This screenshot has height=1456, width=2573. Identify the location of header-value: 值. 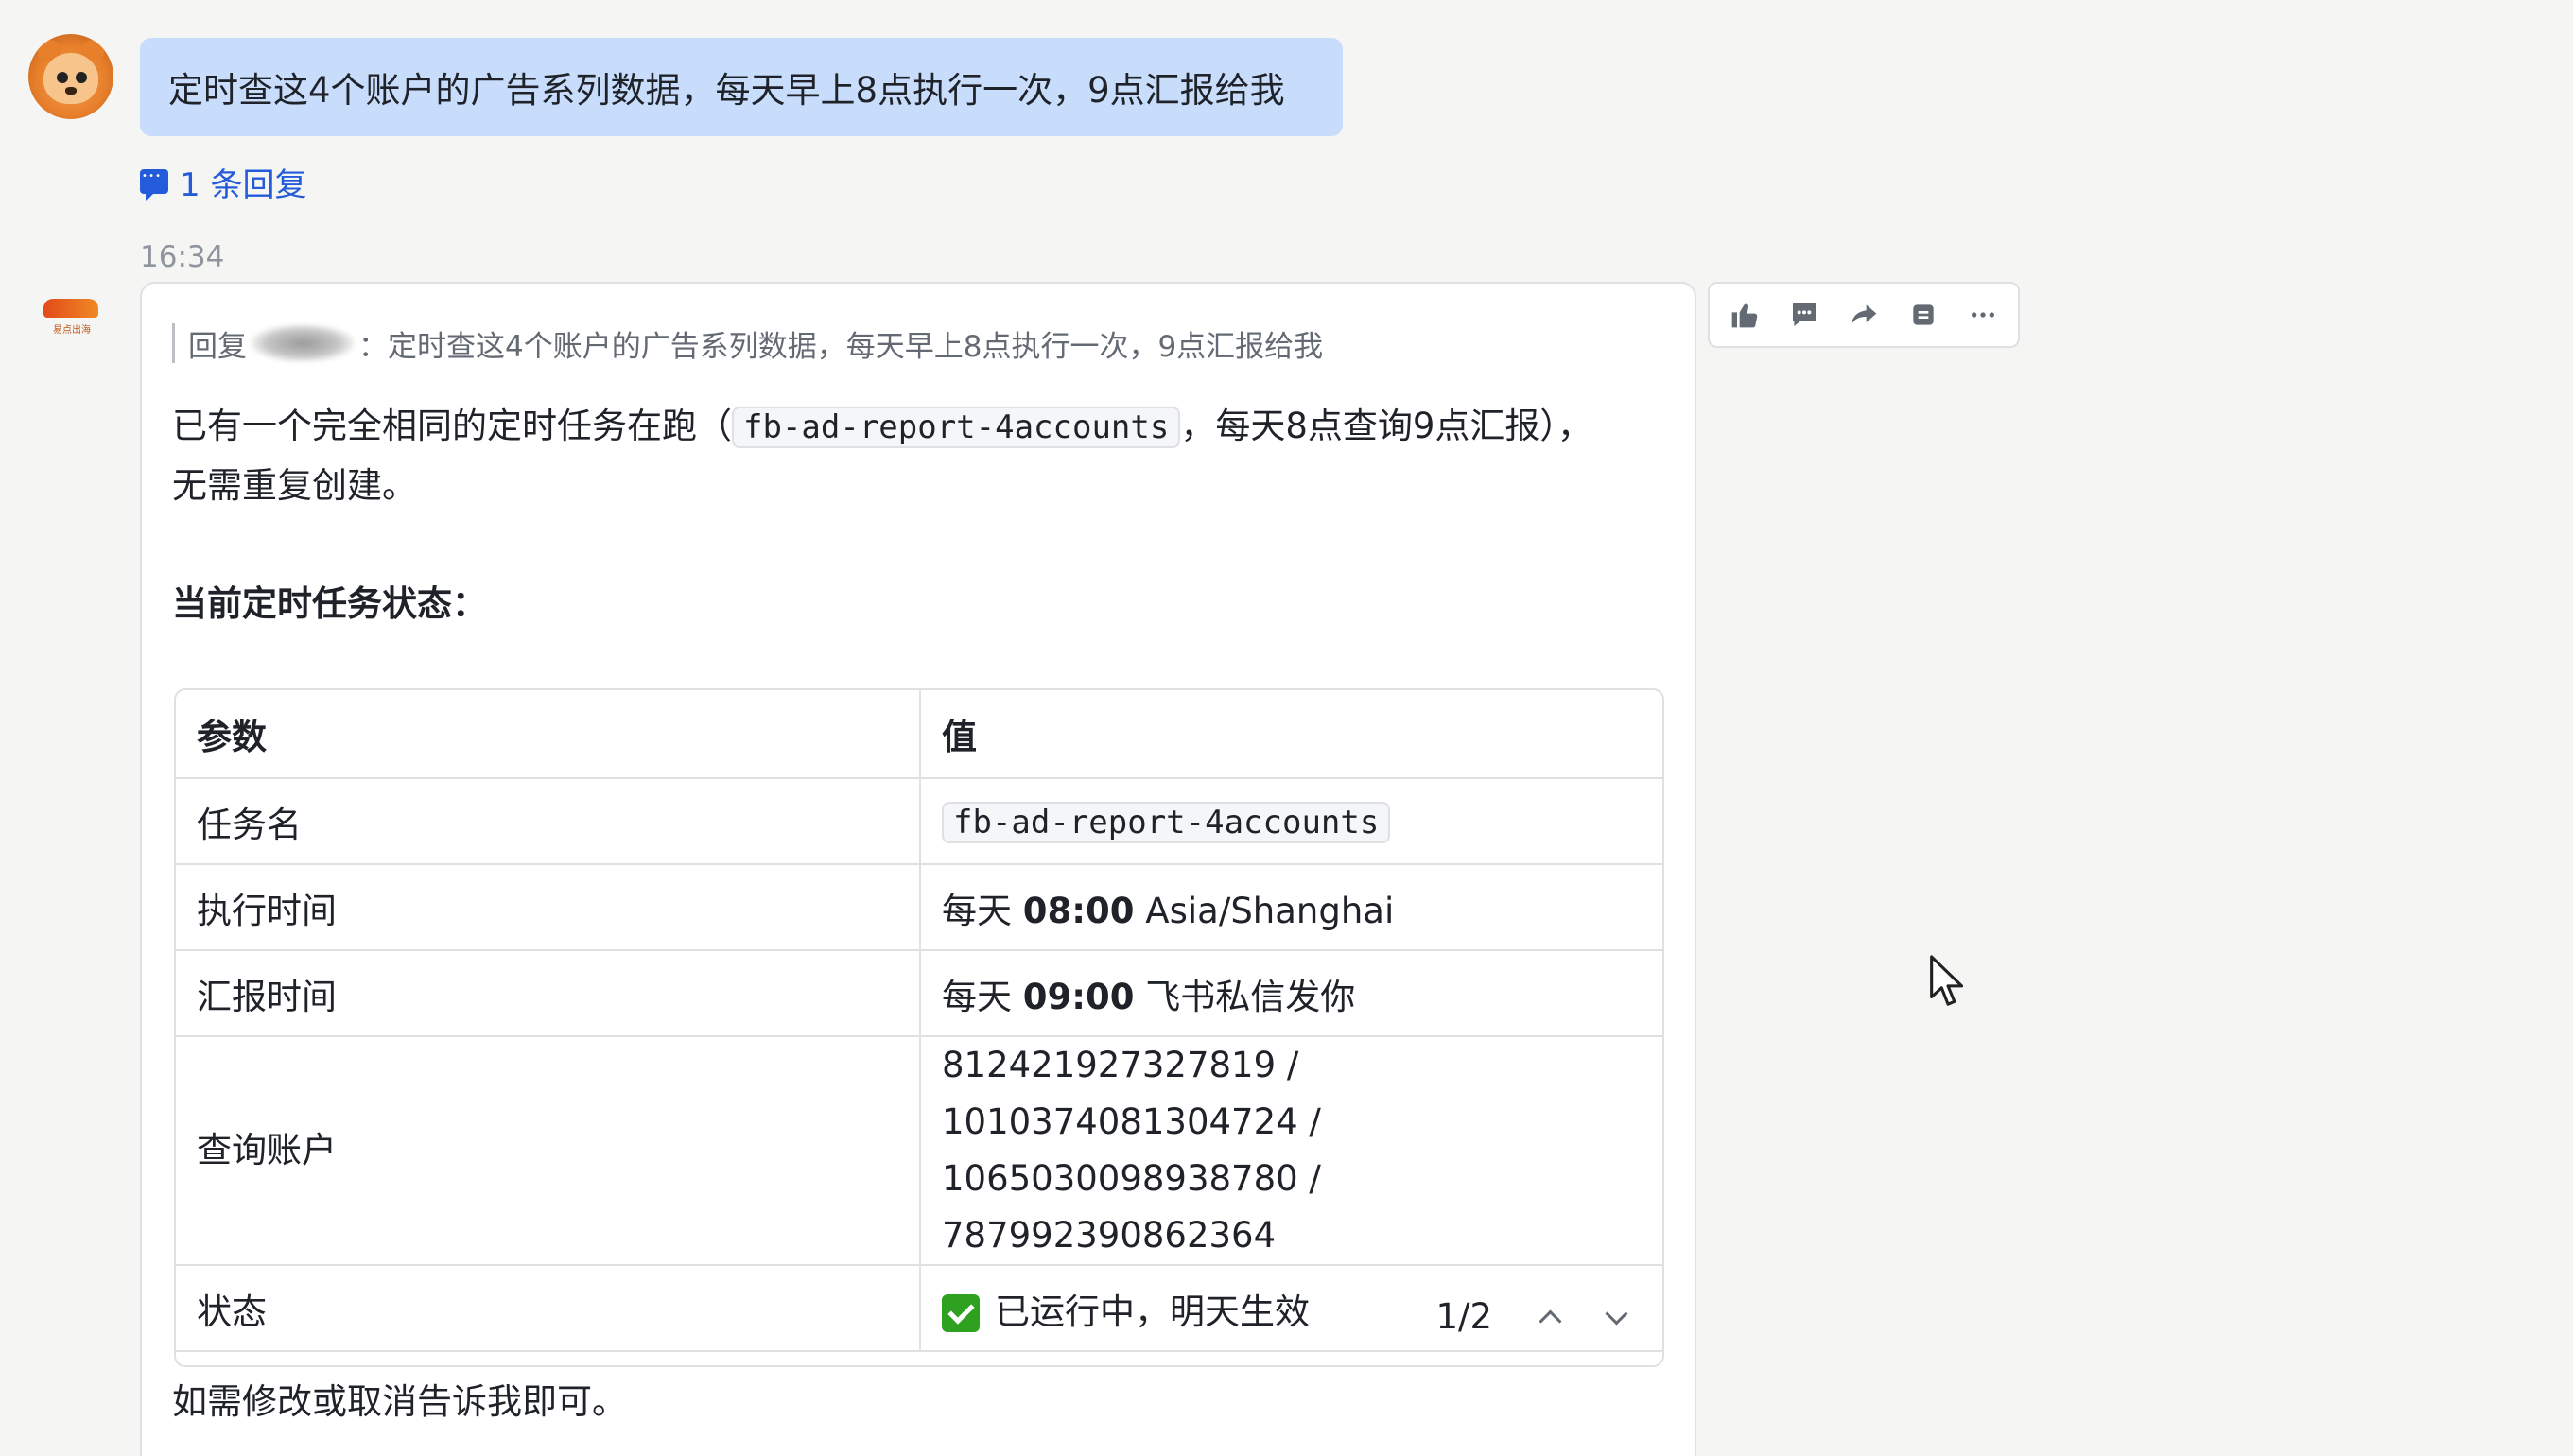
(1291, 734).